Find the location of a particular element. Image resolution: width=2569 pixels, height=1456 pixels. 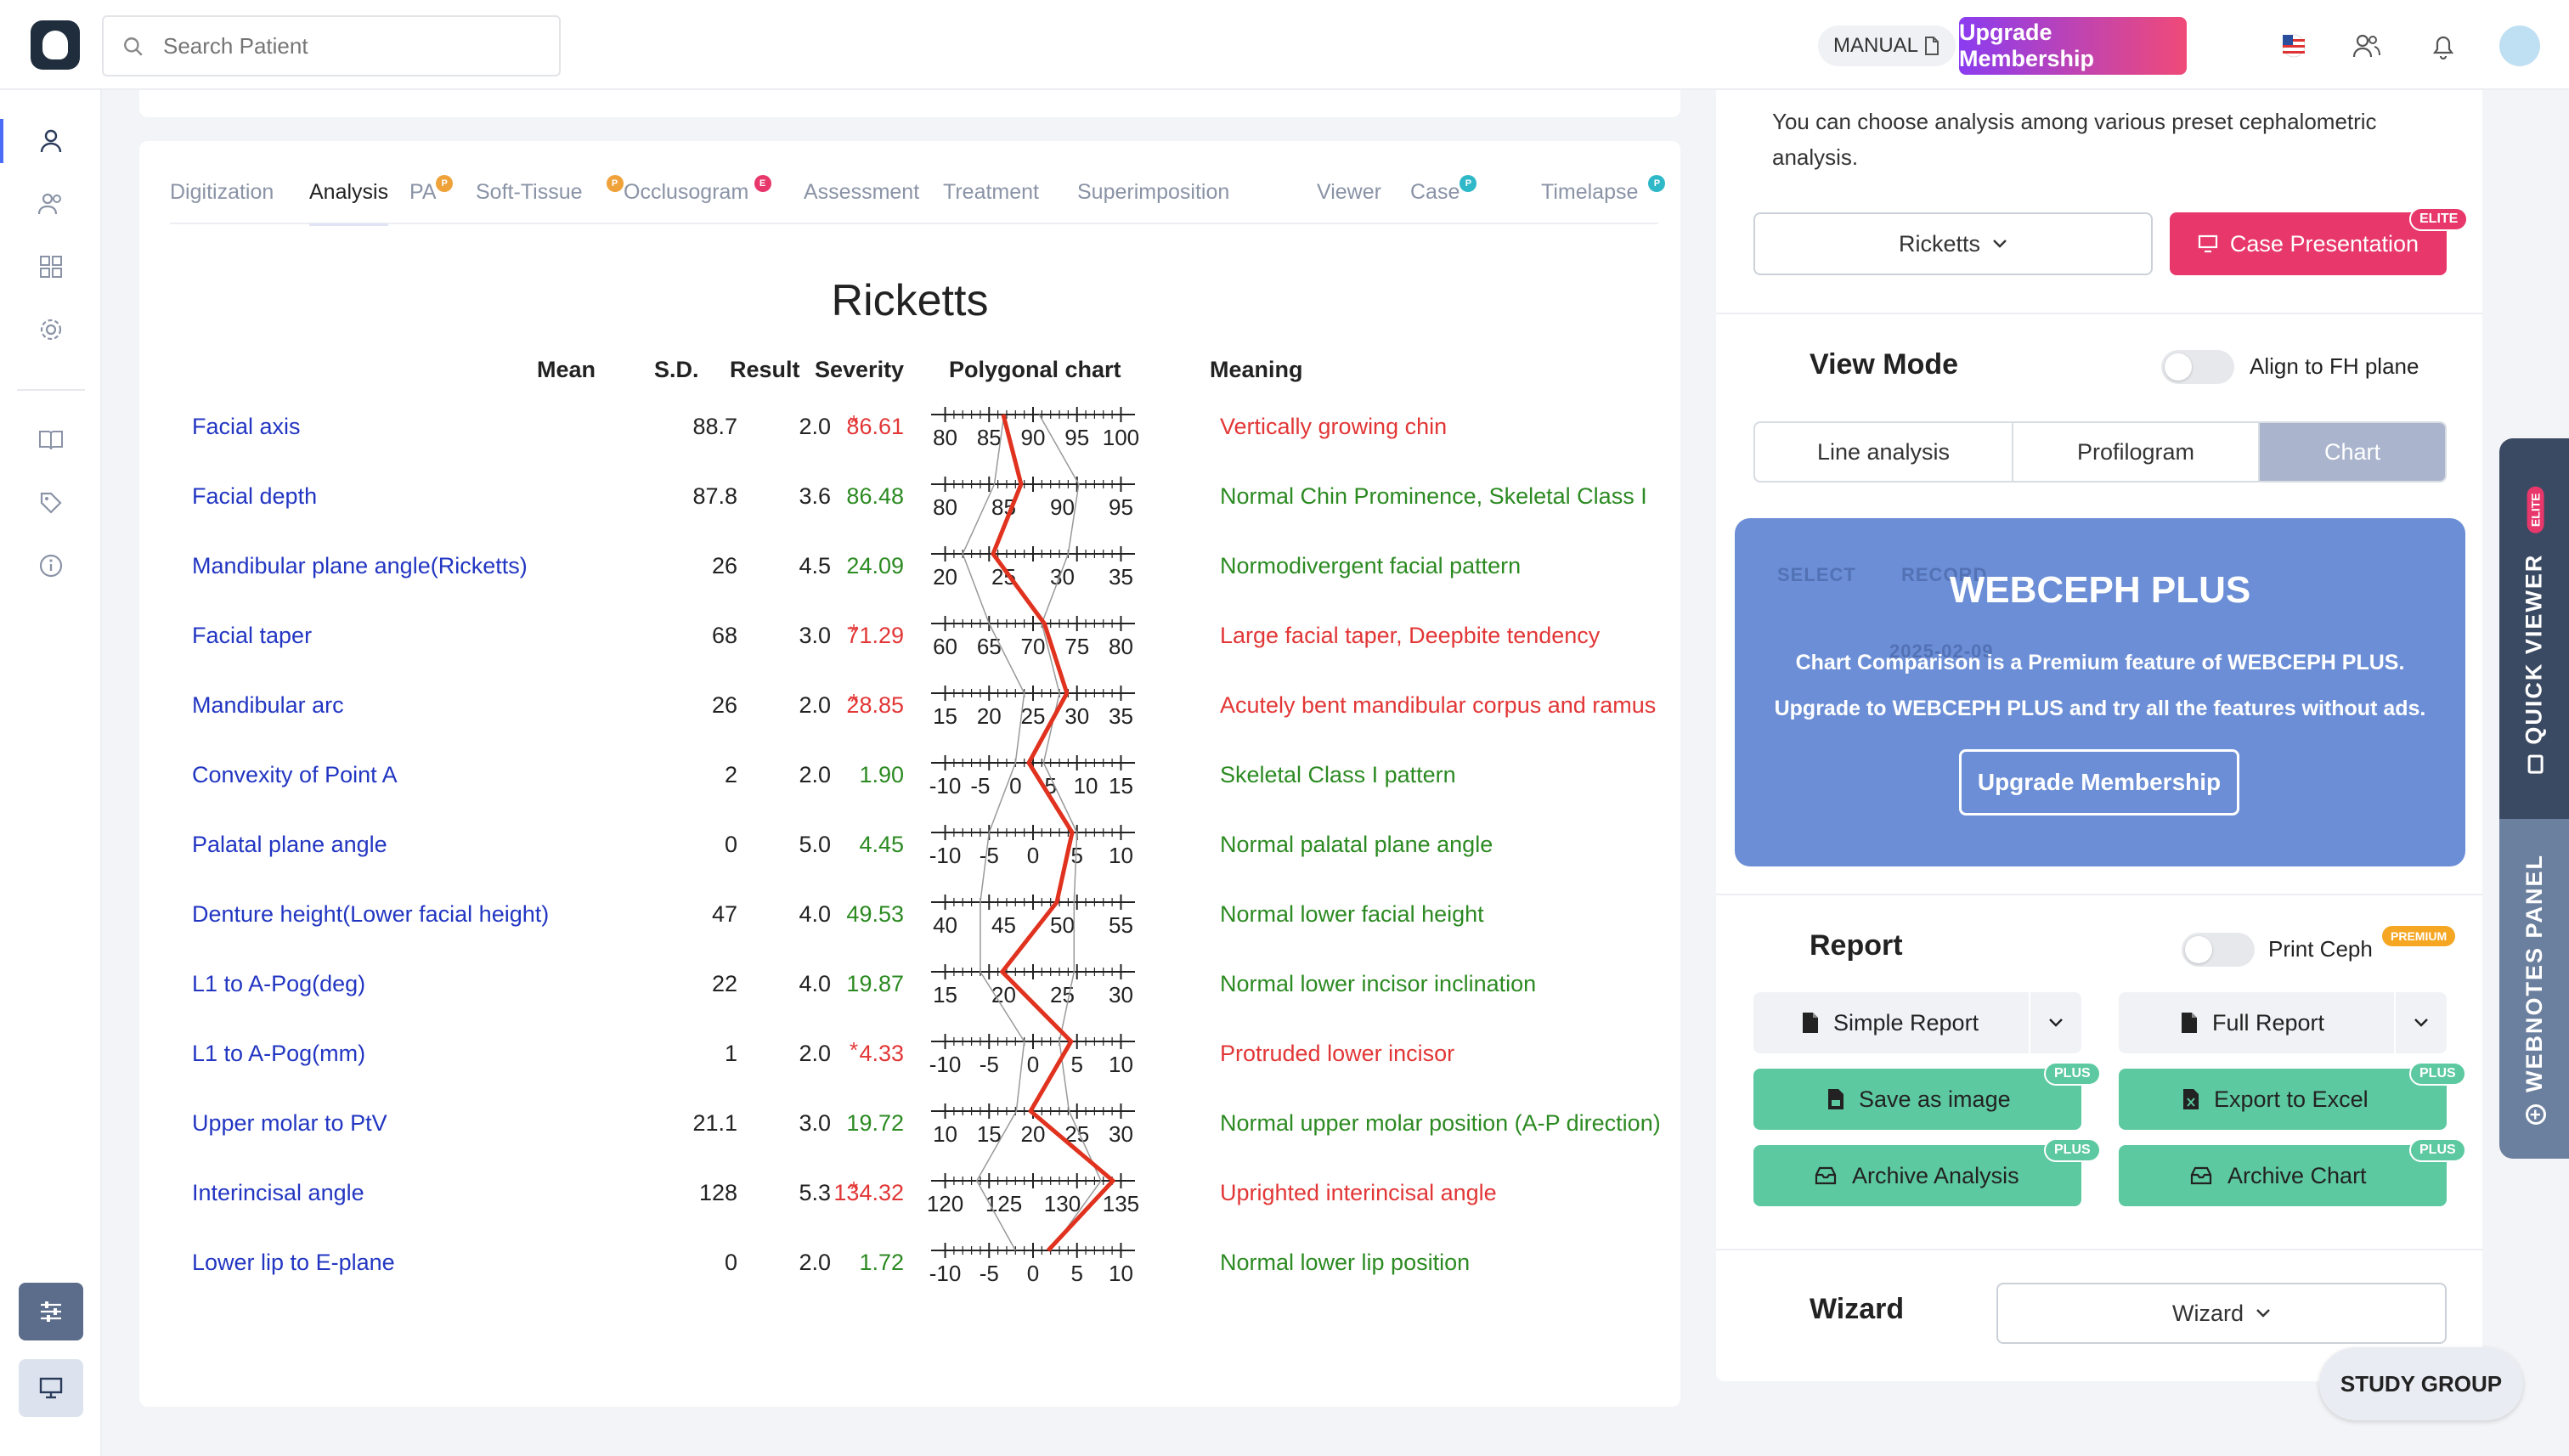

study-group-button: STUDY GROUP is located at coordinates (2421, 1384).